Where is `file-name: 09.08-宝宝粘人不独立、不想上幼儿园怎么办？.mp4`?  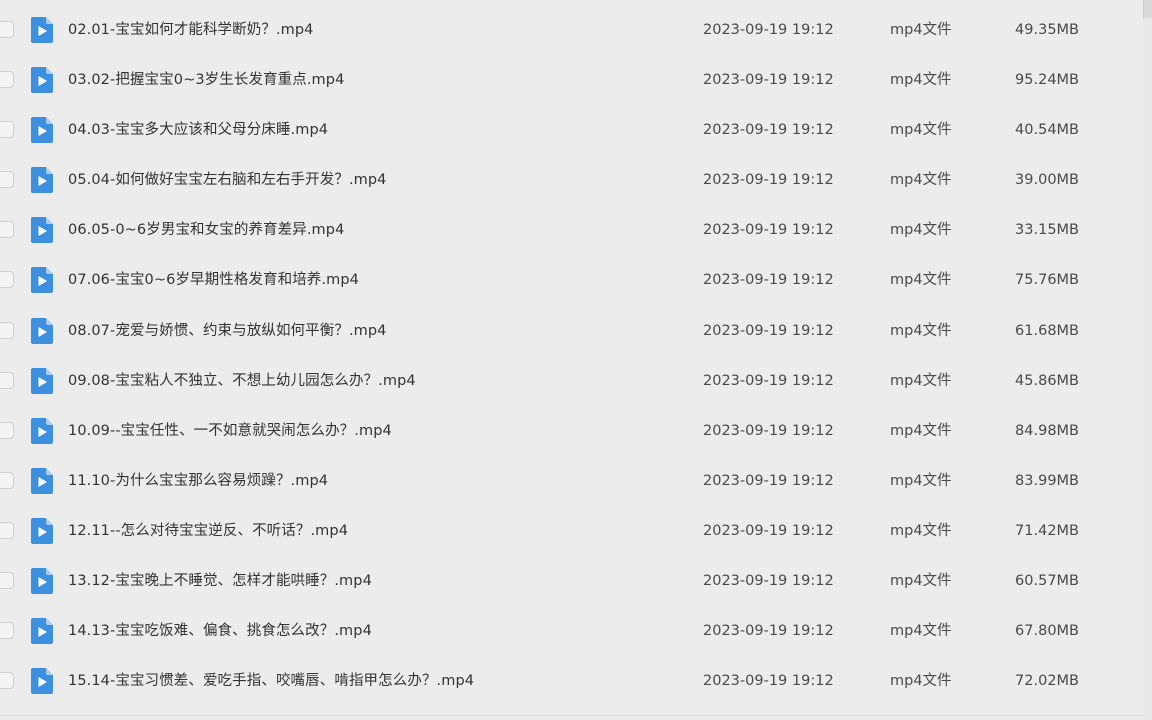 file-name: 09.08-宝宝粘人不独立、不想上幼儿园怎么办？.mp4 is located at coordinates (242, 381).